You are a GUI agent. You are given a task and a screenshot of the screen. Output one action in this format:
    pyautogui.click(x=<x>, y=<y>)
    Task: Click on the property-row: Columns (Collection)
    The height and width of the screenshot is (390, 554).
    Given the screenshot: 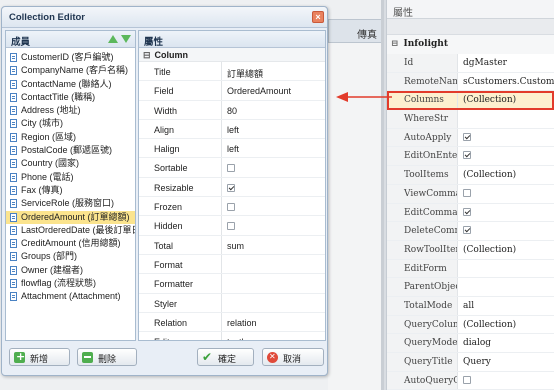 What is the action you would take?
    pyautogui.click(x=470, y=101)
    